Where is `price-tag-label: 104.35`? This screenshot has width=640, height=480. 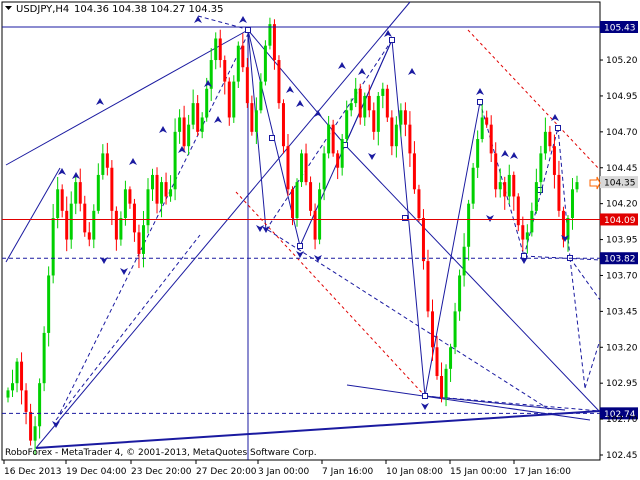
price-tag-label: 104.35 is located at coordinates (620, 184).